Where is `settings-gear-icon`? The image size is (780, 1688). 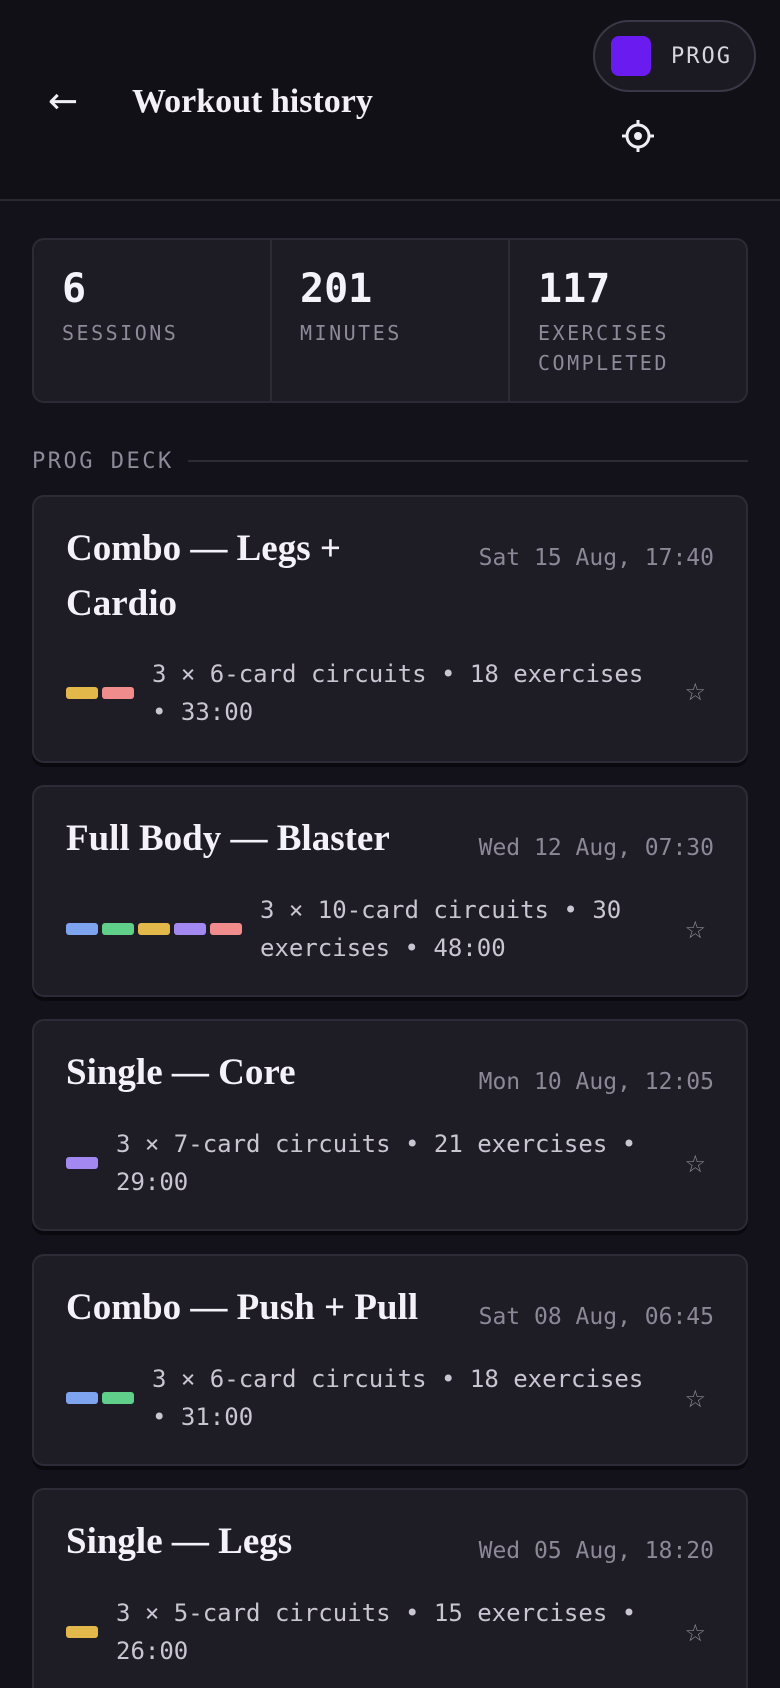
settings-gear-icon is located at coordinates (638, 136).